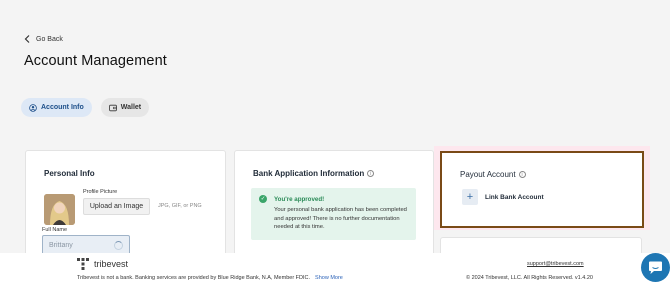 This screenshot has width=670, height=285. I want to click on tab-account-info-label: Account Info, so click(62, 107).